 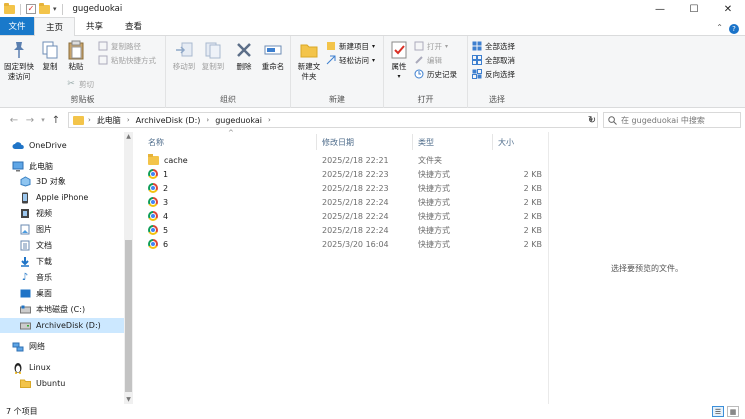 I want to click on breadcrumb-gugeduokai: gugeduokai, so click(x=238, y=120).